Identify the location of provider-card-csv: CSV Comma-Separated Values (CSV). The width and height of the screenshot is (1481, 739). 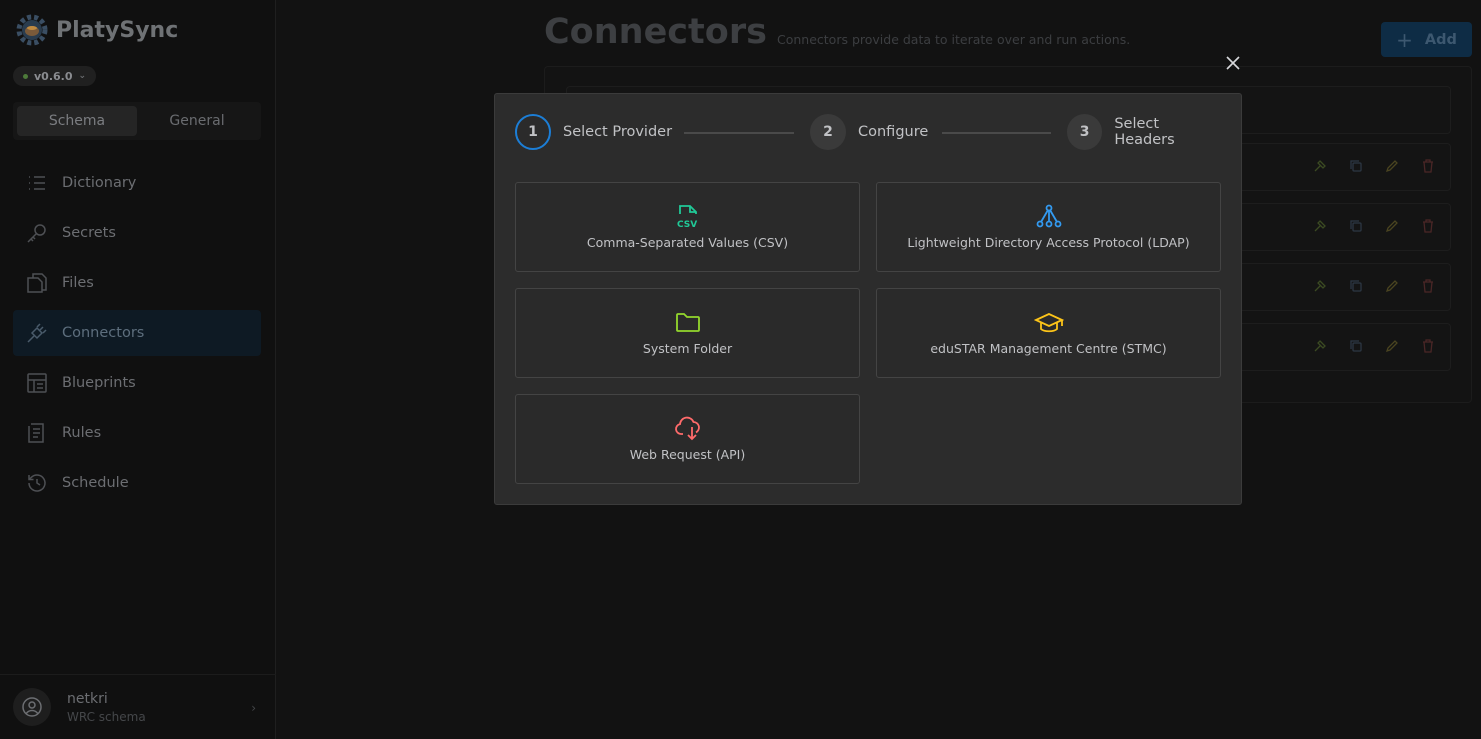
(687, 227).